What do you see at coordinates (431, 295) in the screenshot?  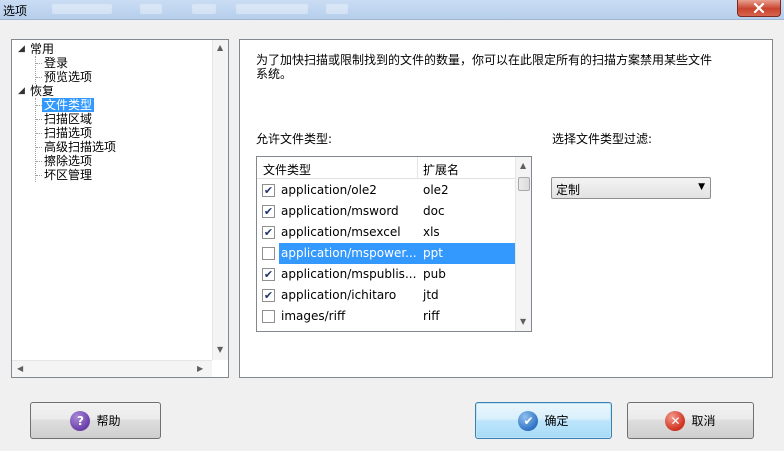 I see `file-type-extension: jtd` at bounding box center [431, 295].